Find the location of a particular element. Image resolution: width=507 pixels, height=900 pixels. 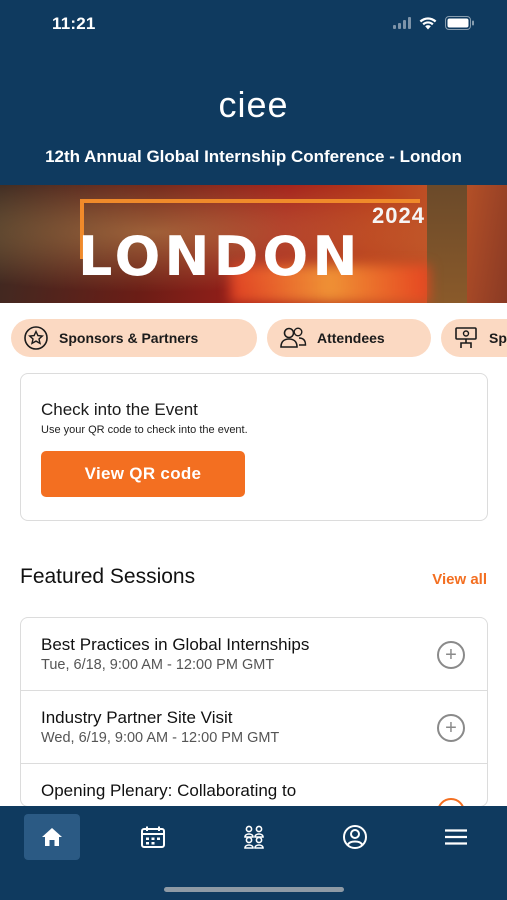

session-name: Best Practices in Global Internships is located at coordinates (175, 644).